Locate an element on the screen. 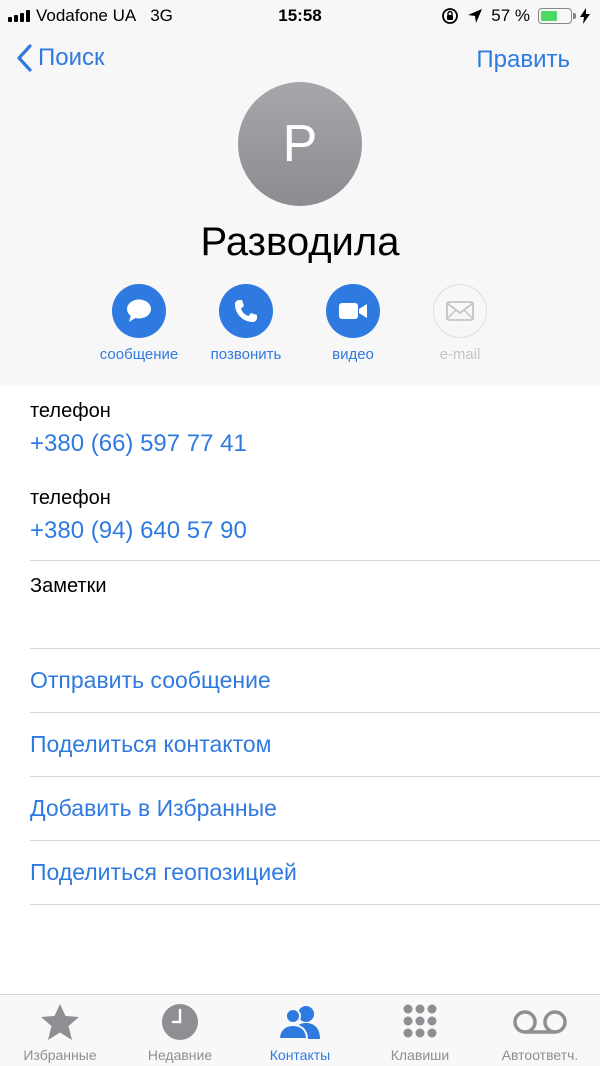  phone-icon is located at coordinates (246, 311).